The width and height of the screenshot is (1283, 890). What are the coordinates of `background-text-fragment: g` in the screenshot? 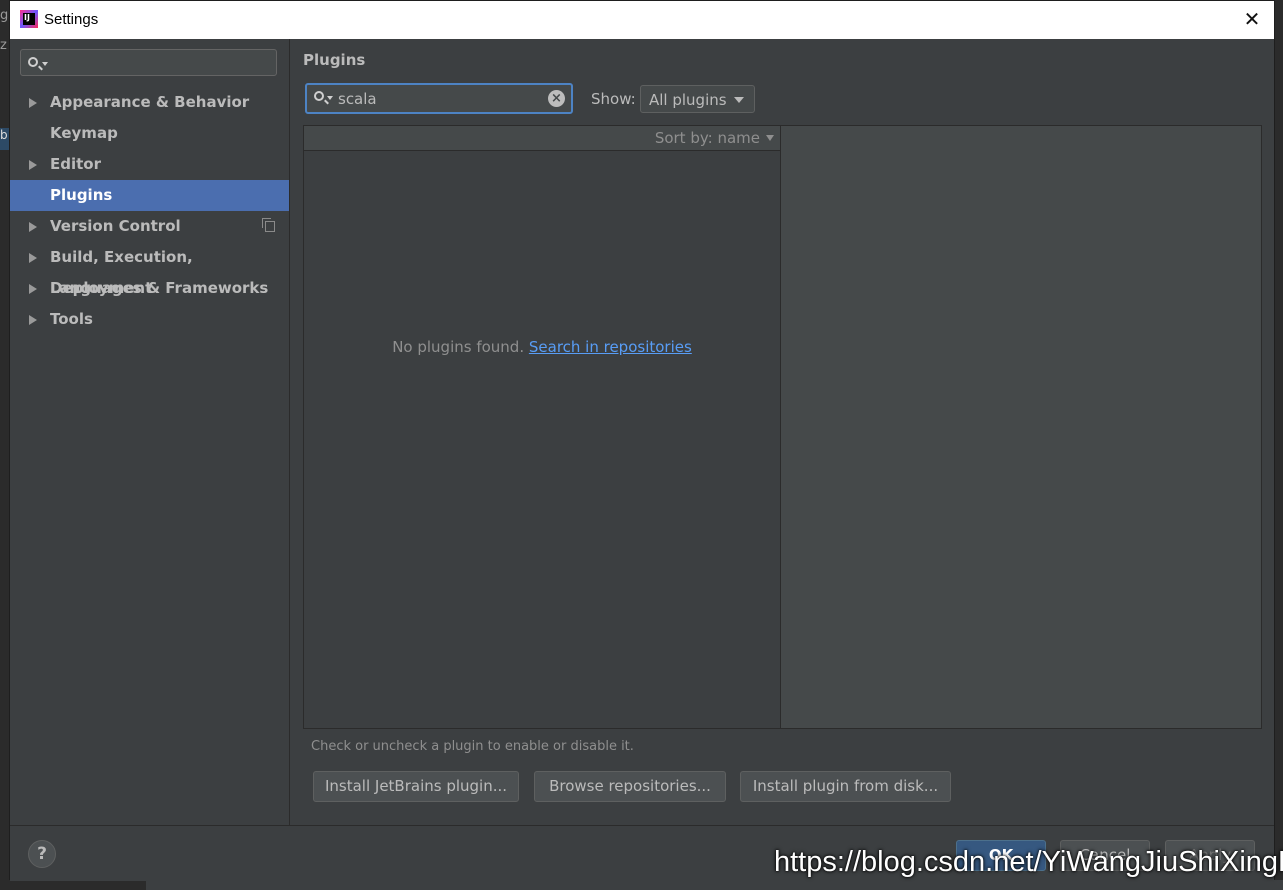 It's located at (4, 15).